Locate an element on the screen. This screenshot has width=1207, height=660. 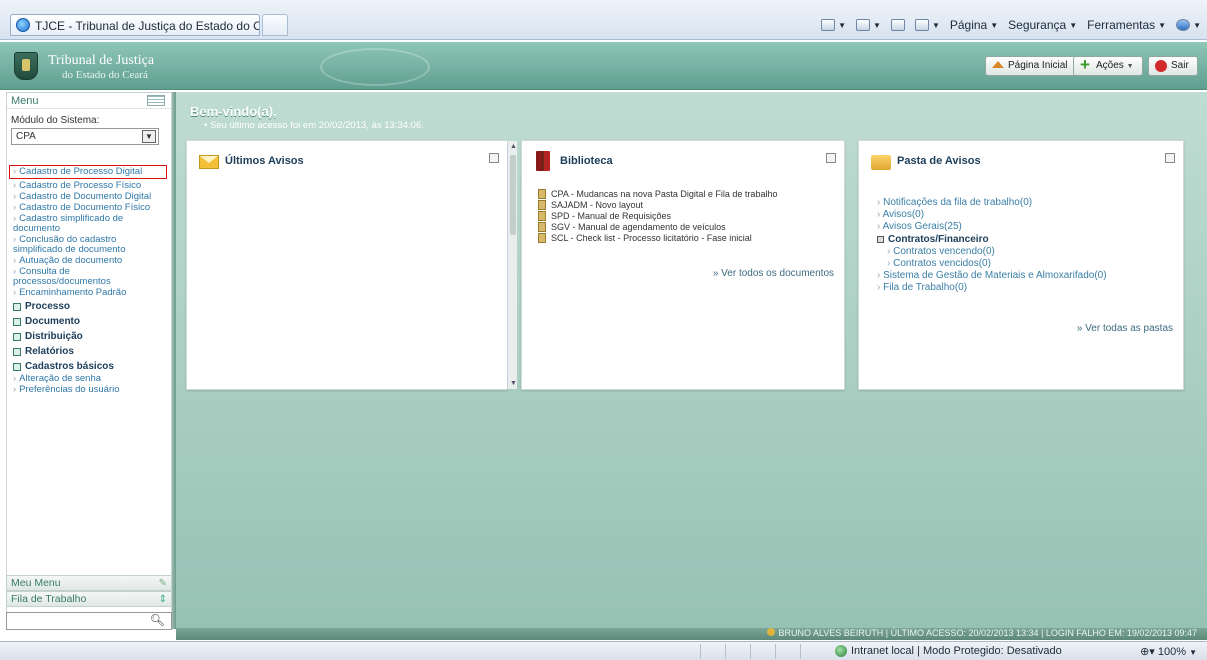
library-doc: SGV - Manual de agendamento de veículos is located at coordinates (657, 227).